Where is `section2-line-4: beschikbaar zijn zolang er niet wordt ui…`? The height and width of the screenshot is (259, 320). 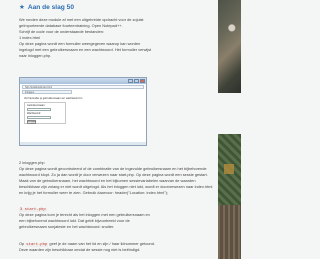 section2-line-4: beschikbaar zijn zolang er niet wordt ui… is located at coordinates (116, 186).